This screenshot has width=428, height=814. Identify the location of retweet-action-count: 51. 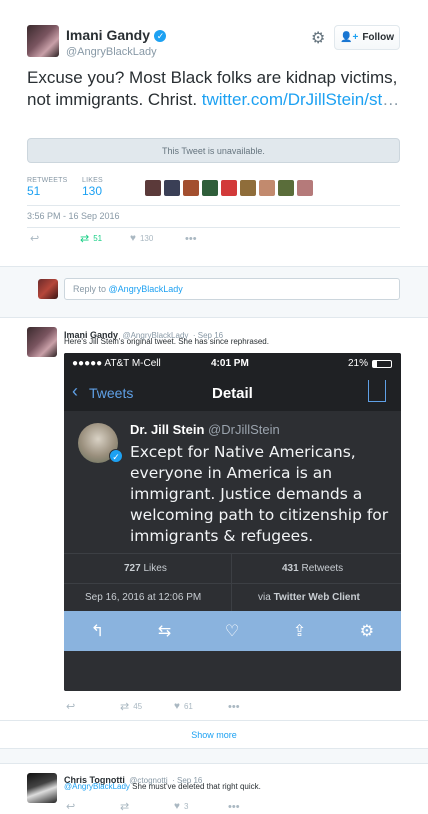
(98, 238).